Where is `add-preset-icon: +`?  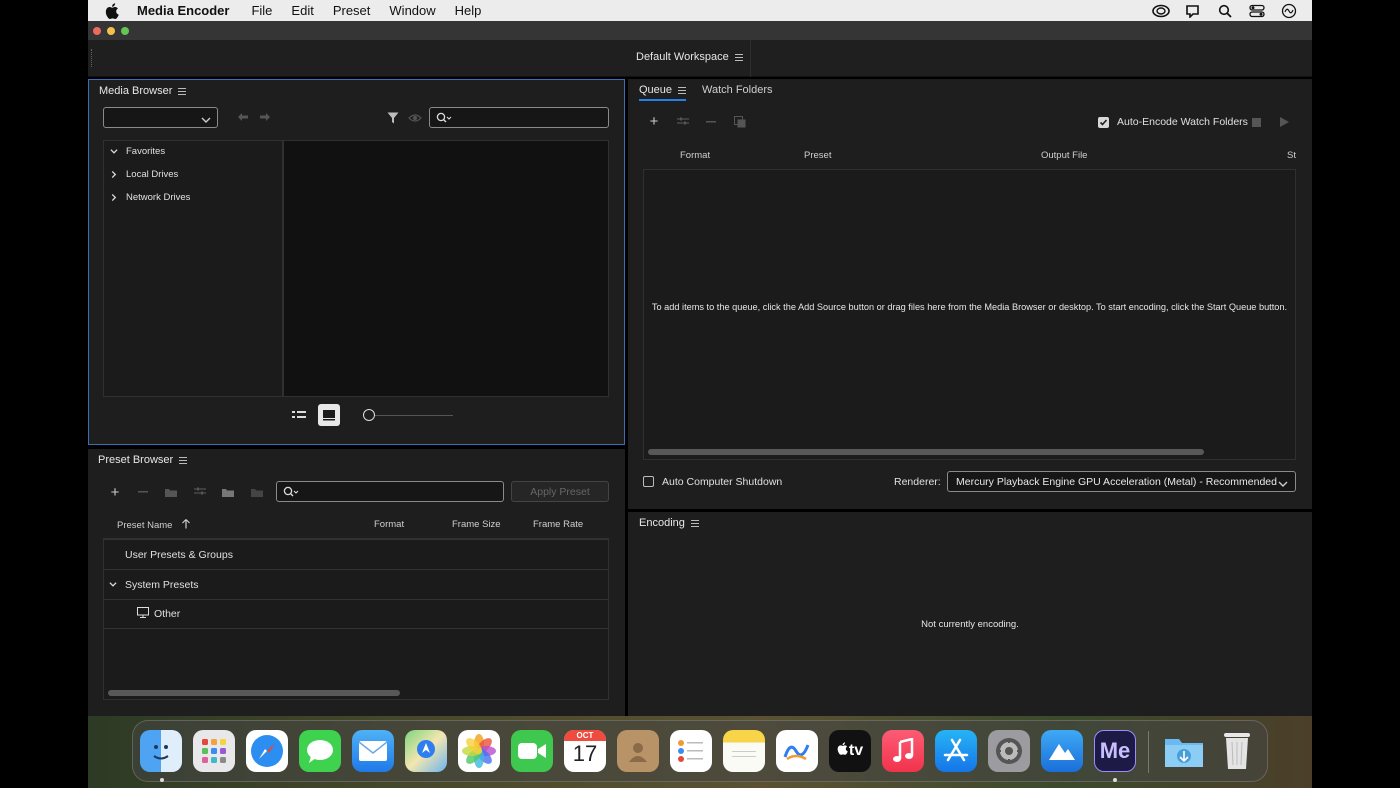 add-preset-icon: + is located at coordinates (115, 492).